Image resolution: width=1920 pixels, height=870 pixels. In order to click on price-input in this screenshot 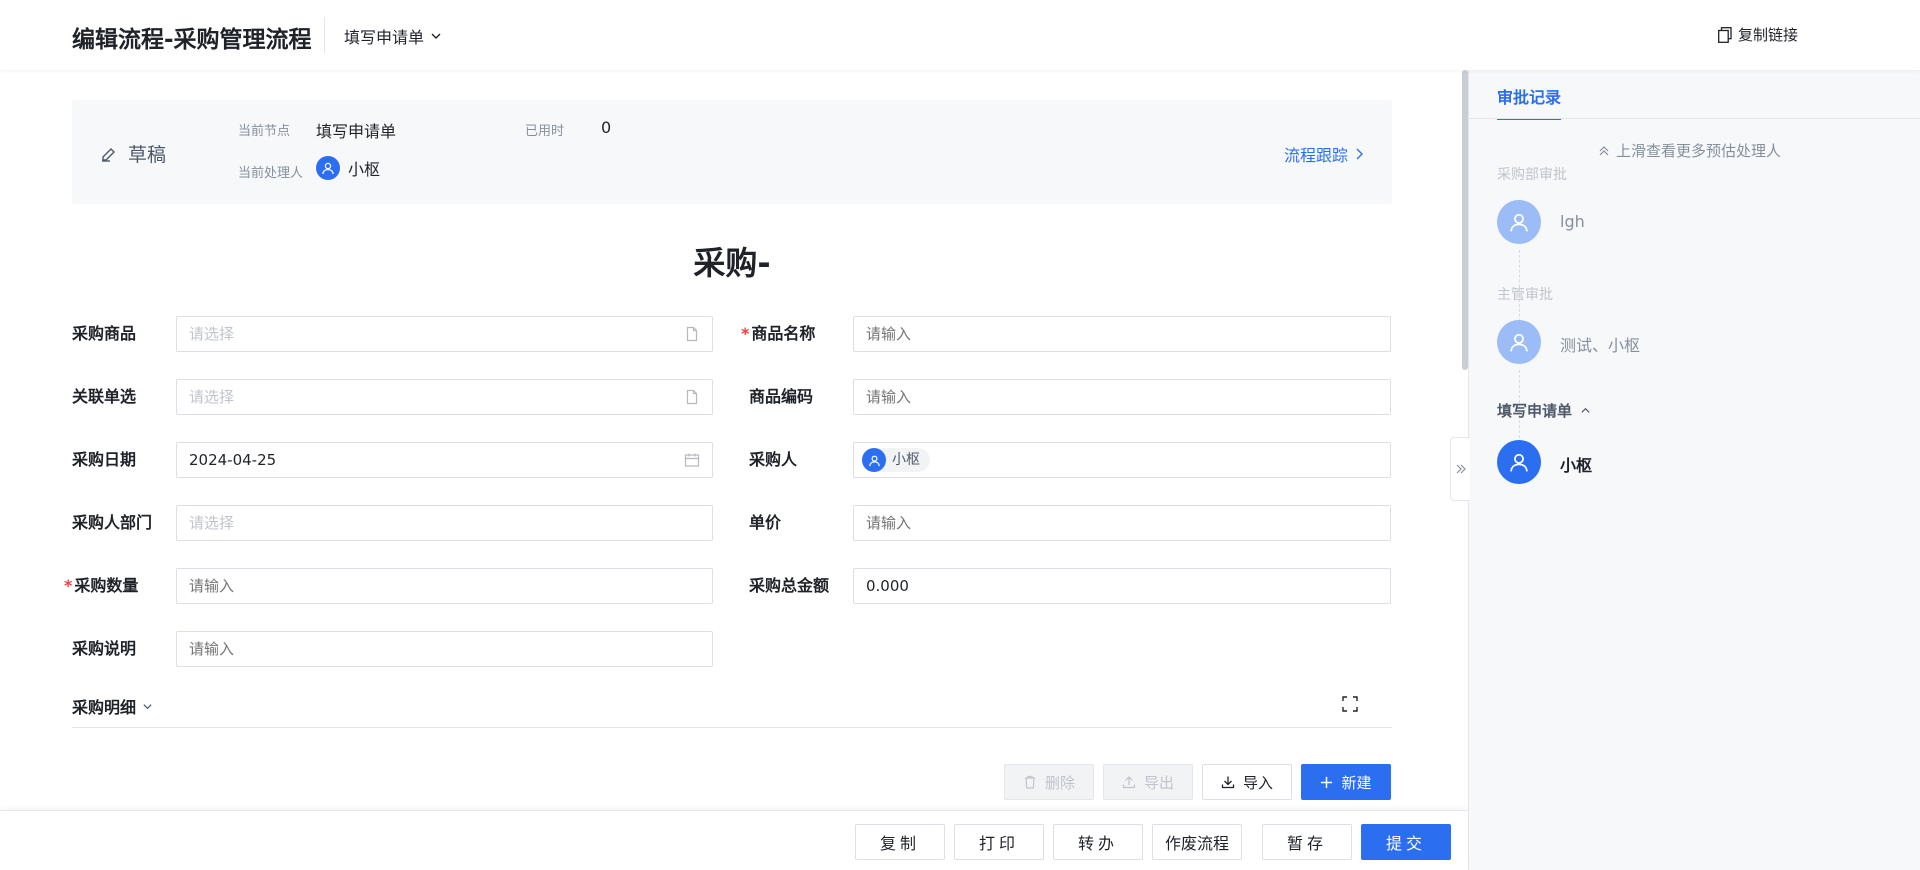, I will do `click(1122, 523)`.